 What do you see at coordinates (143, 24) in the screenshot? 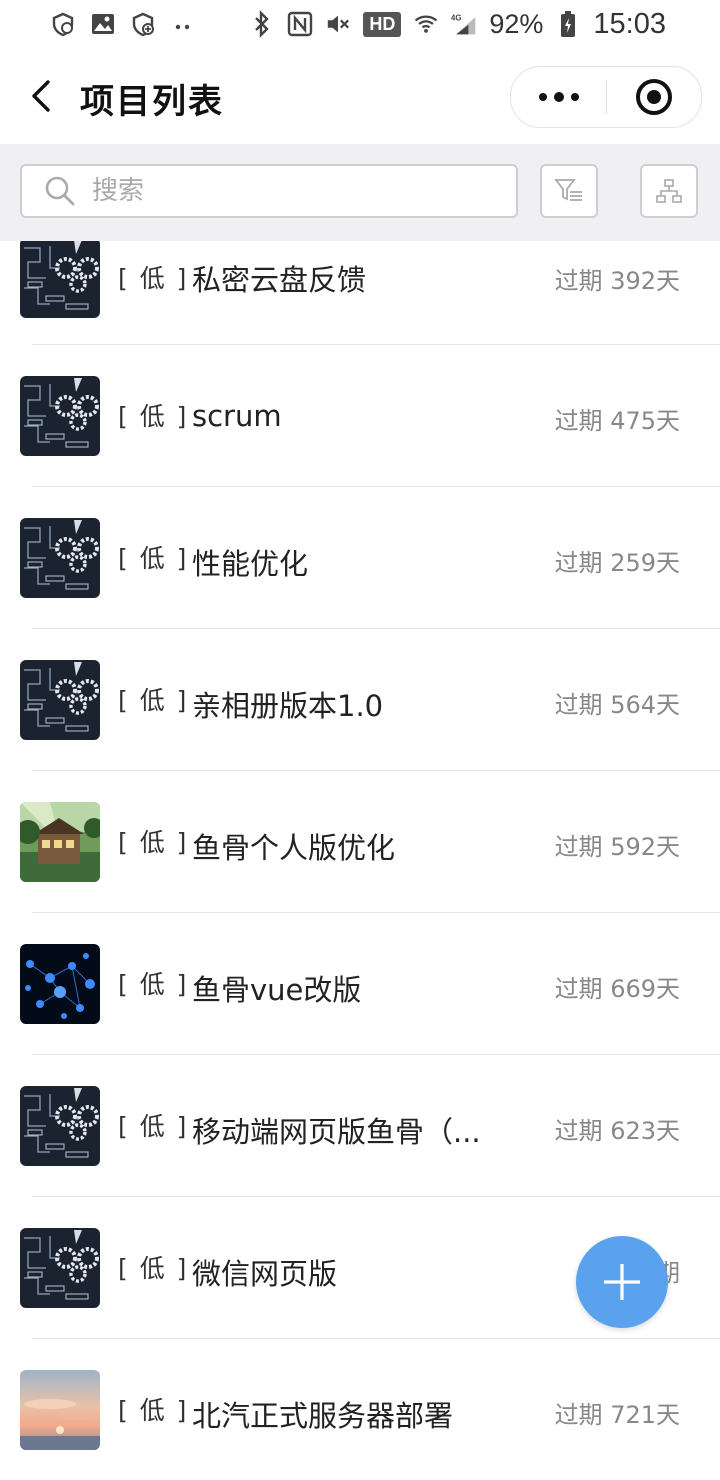
I see `shield-plus-icon` at bounding box center [143, 24].